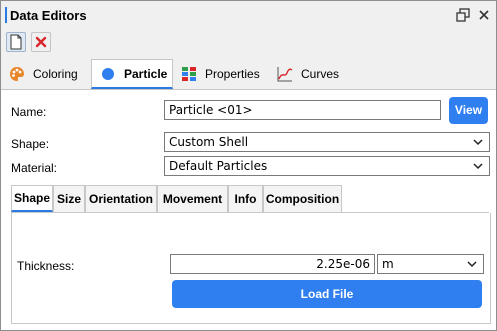  Describe the element at coordinates (146, 73) in the screenshot. I see `tab-particle-label: Particle` at that location.